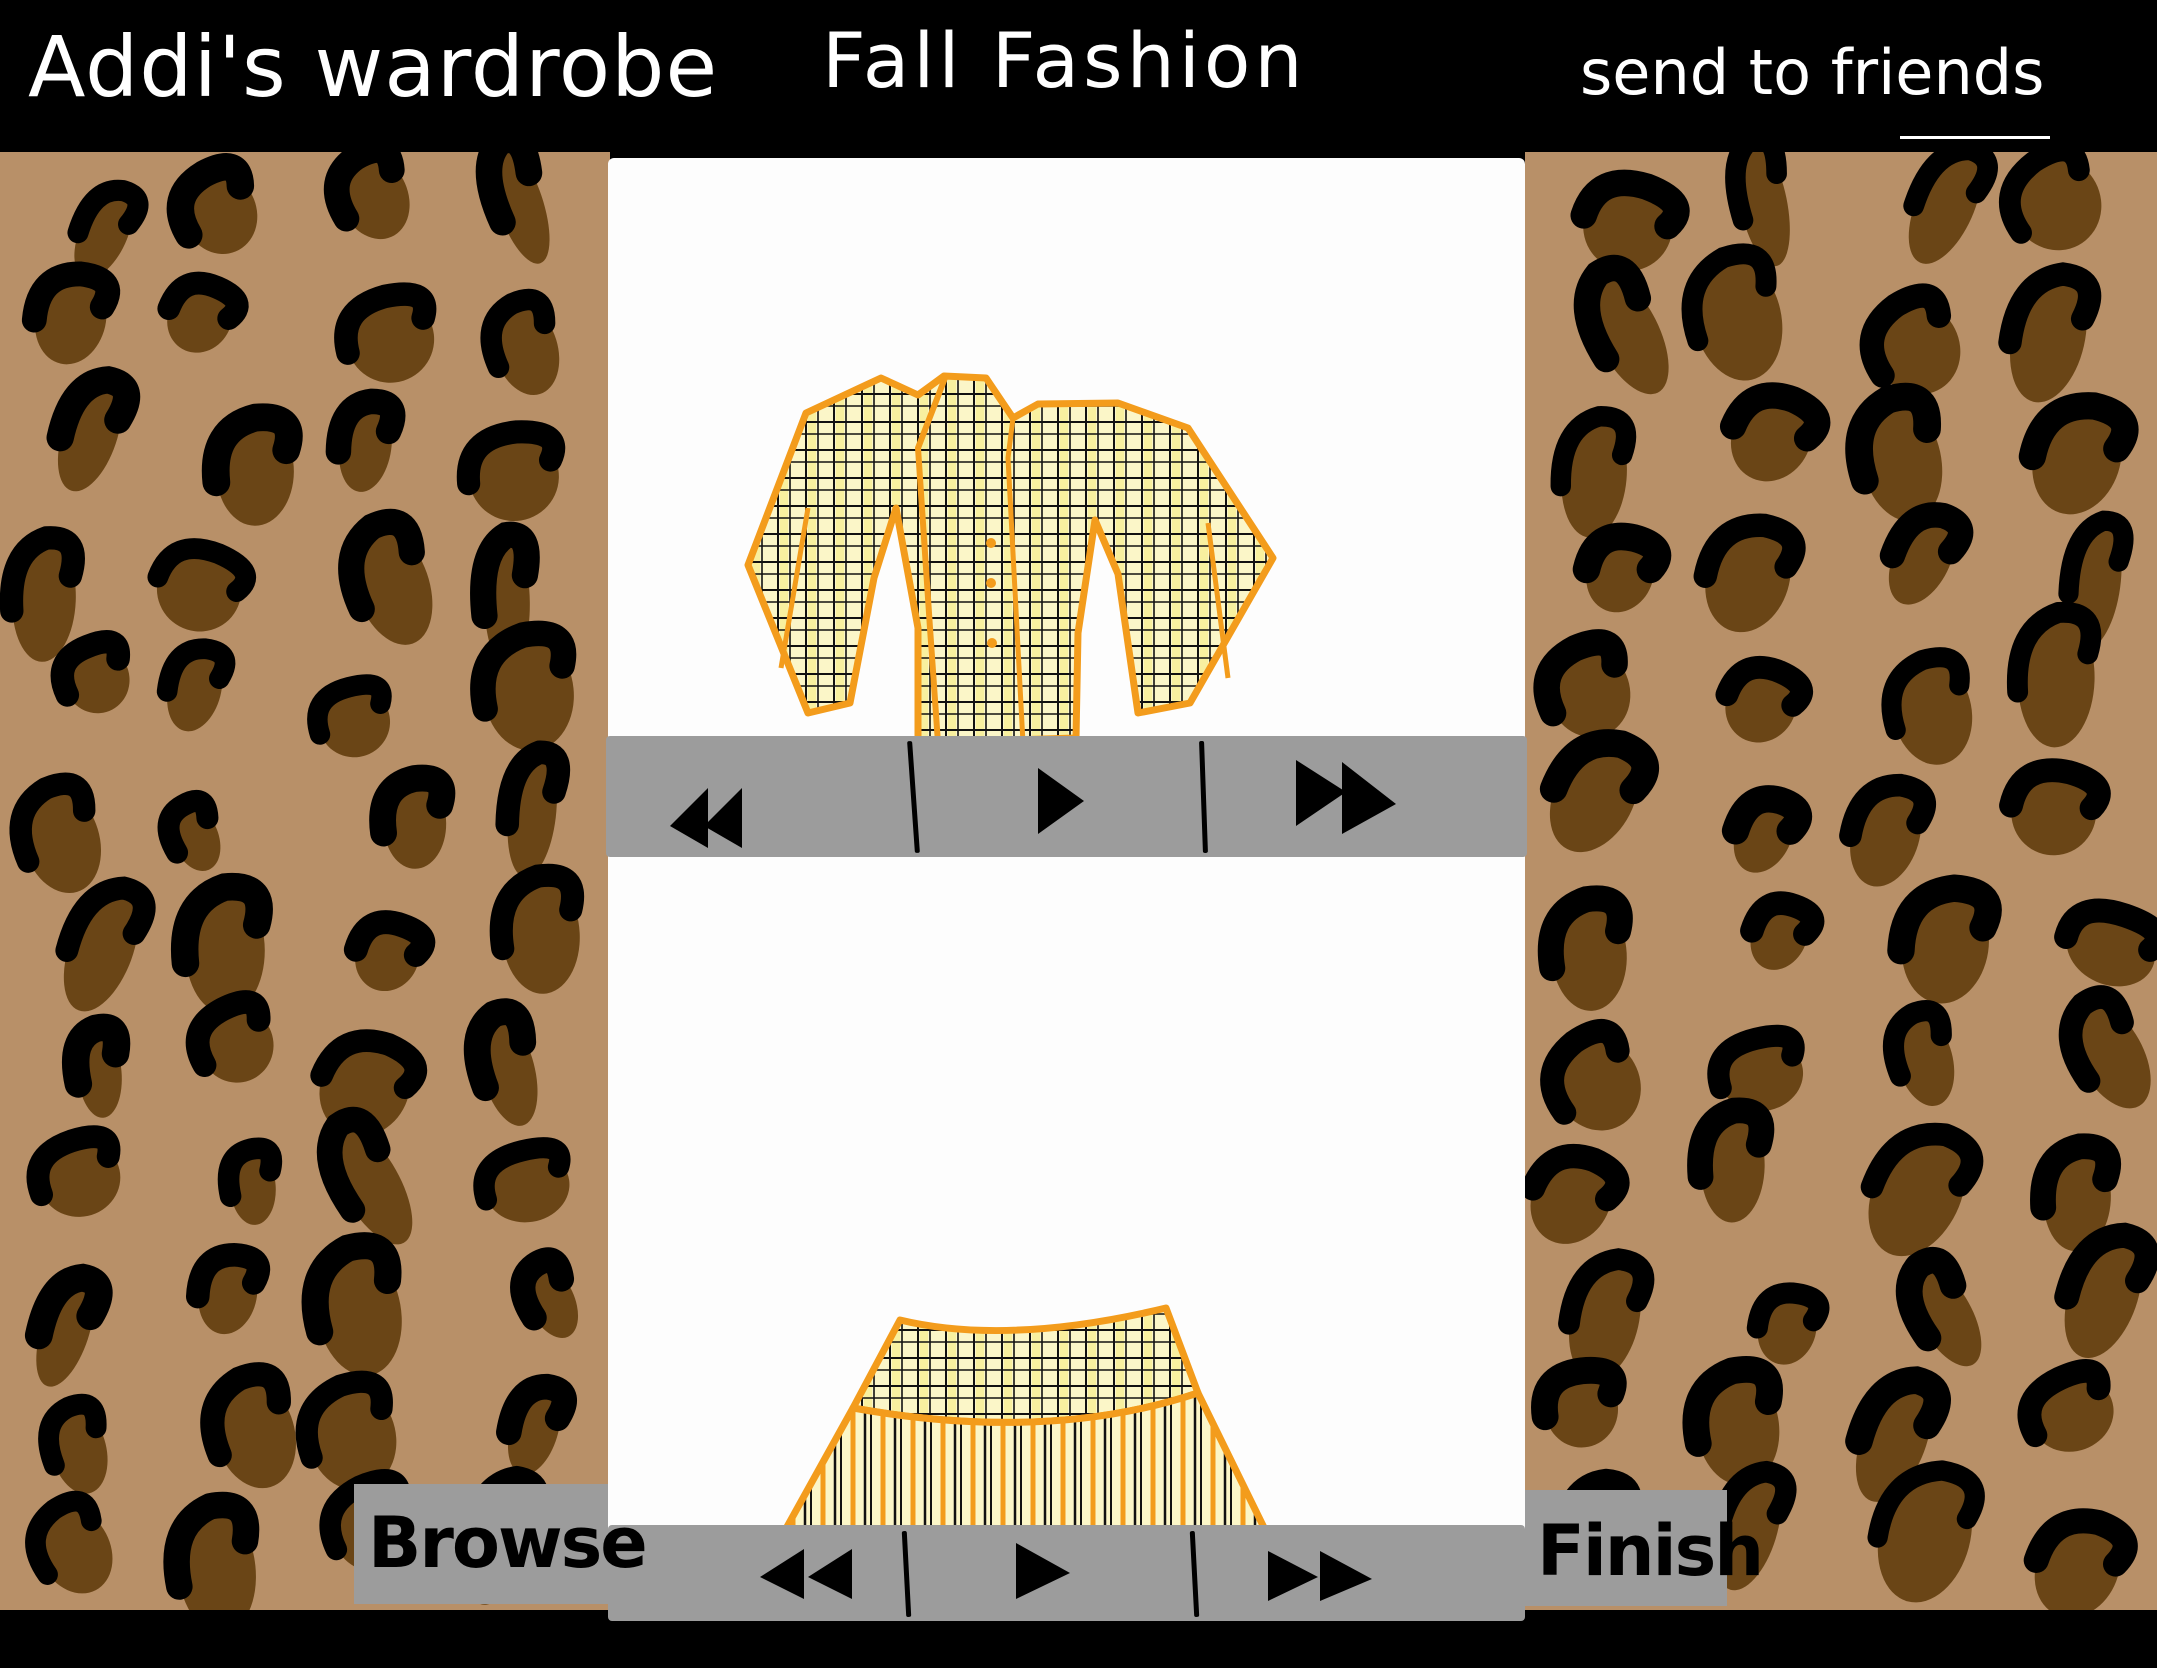  What do you see at coordinates (1650, 1551) in the screenshot?
I see `finish-label: Finish` at bounding box center [1650, 1551].